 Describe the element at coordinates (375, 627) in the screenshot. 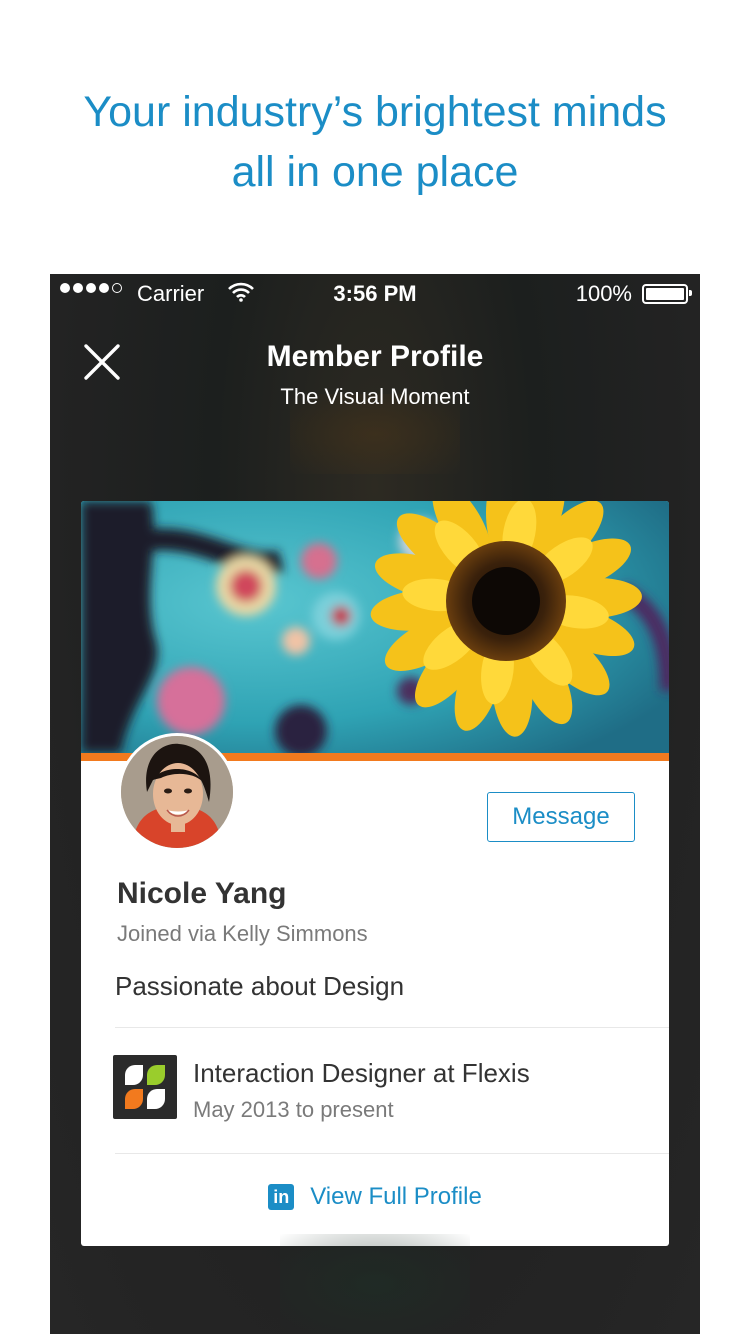

I see `cover-photo` at that location.